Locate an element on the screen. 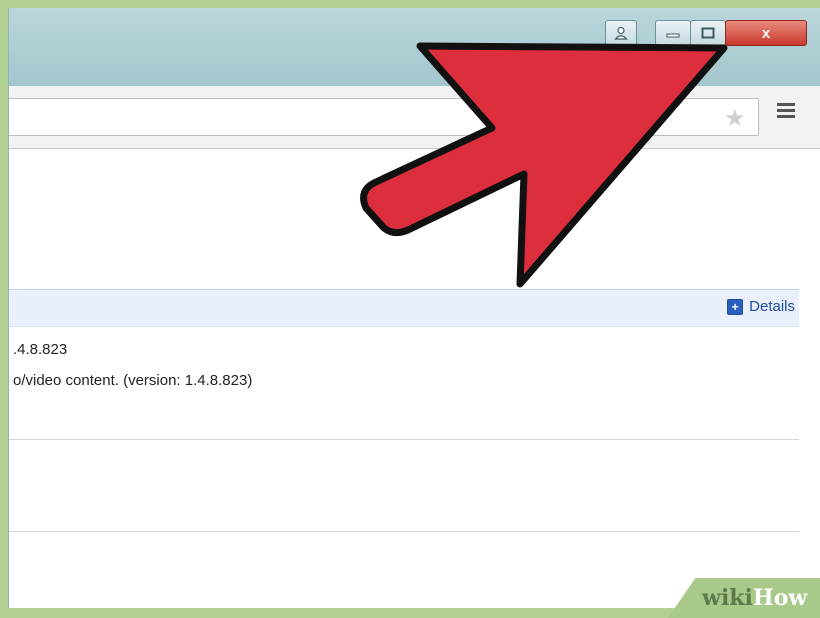 The width and height of the screenshot is (820, 618). watermark-part1: wiki is located at coordinates (727, 598).